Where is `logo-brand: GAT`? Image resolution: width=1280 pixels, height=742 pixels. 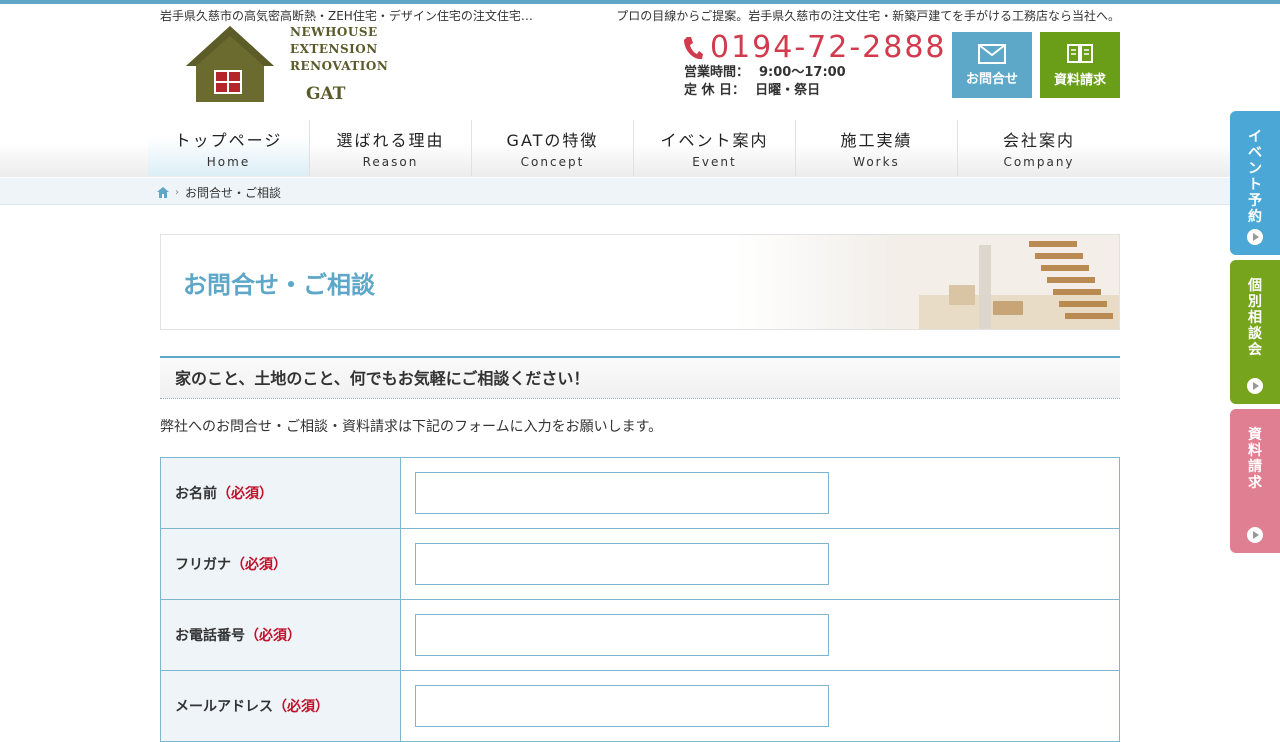 logo-brand: GAT is located at coordinates (326, 94).